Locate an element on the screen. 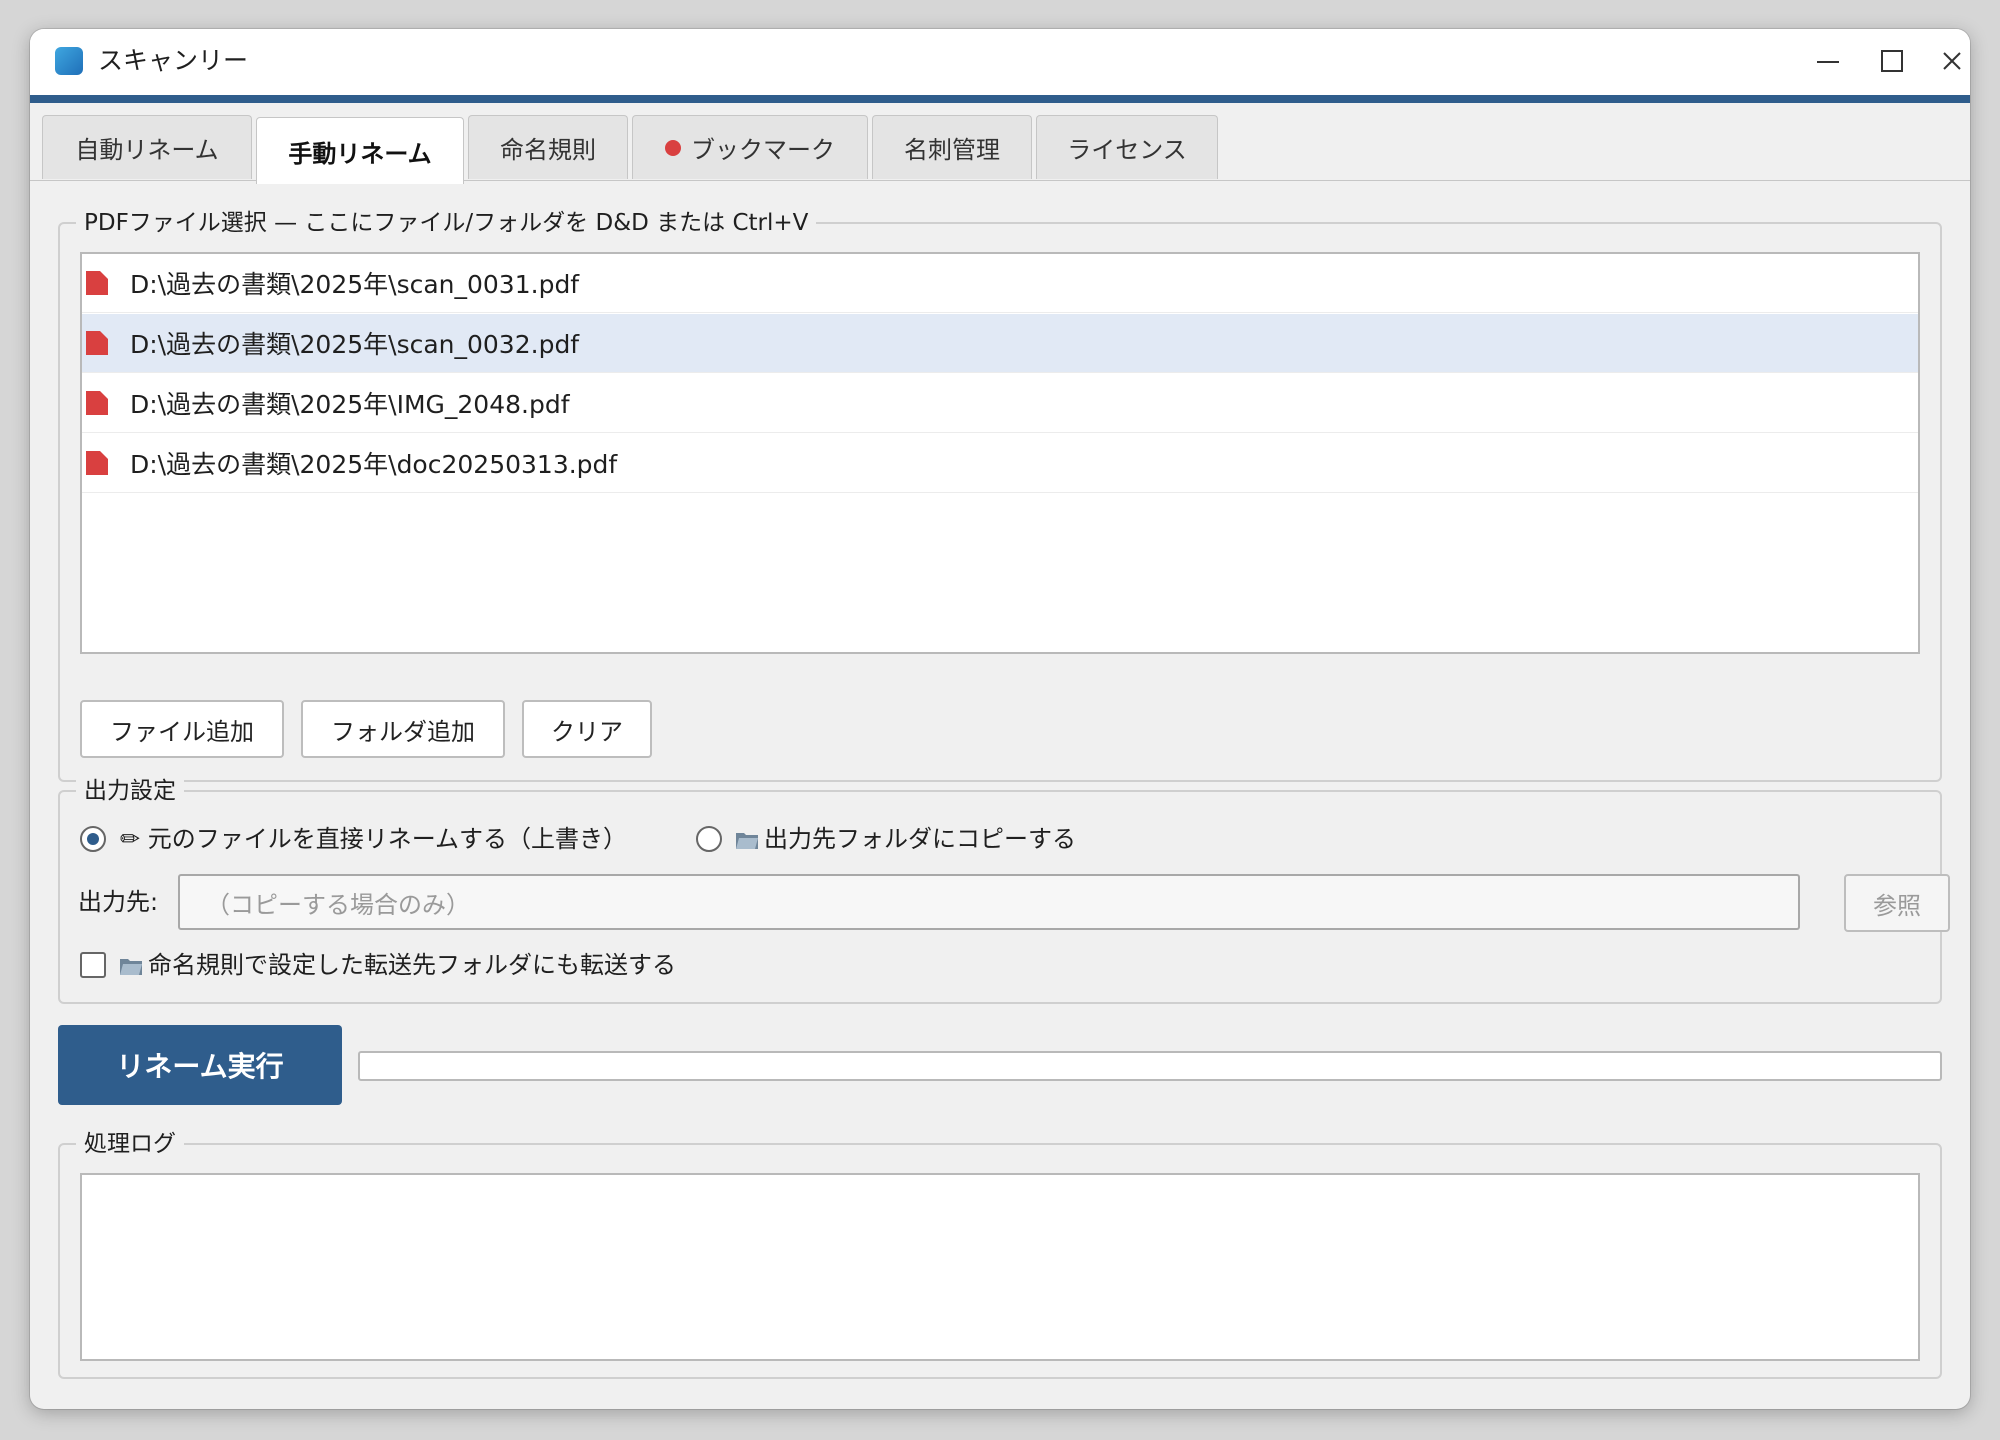 The image size is (2000, 1440). close-button is located at coordinates (1950, 61).